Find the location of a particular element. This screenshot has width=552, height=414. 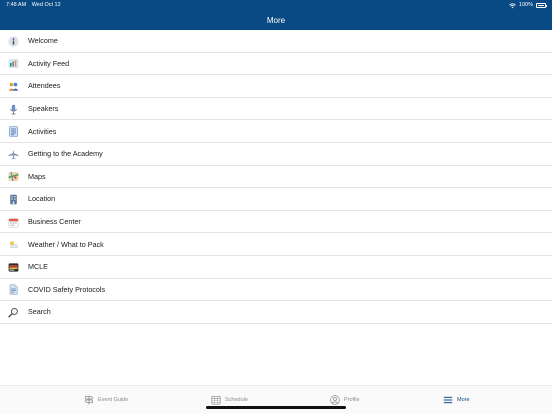

tab-schedule: Schedule is located at coordinates (229, 400).